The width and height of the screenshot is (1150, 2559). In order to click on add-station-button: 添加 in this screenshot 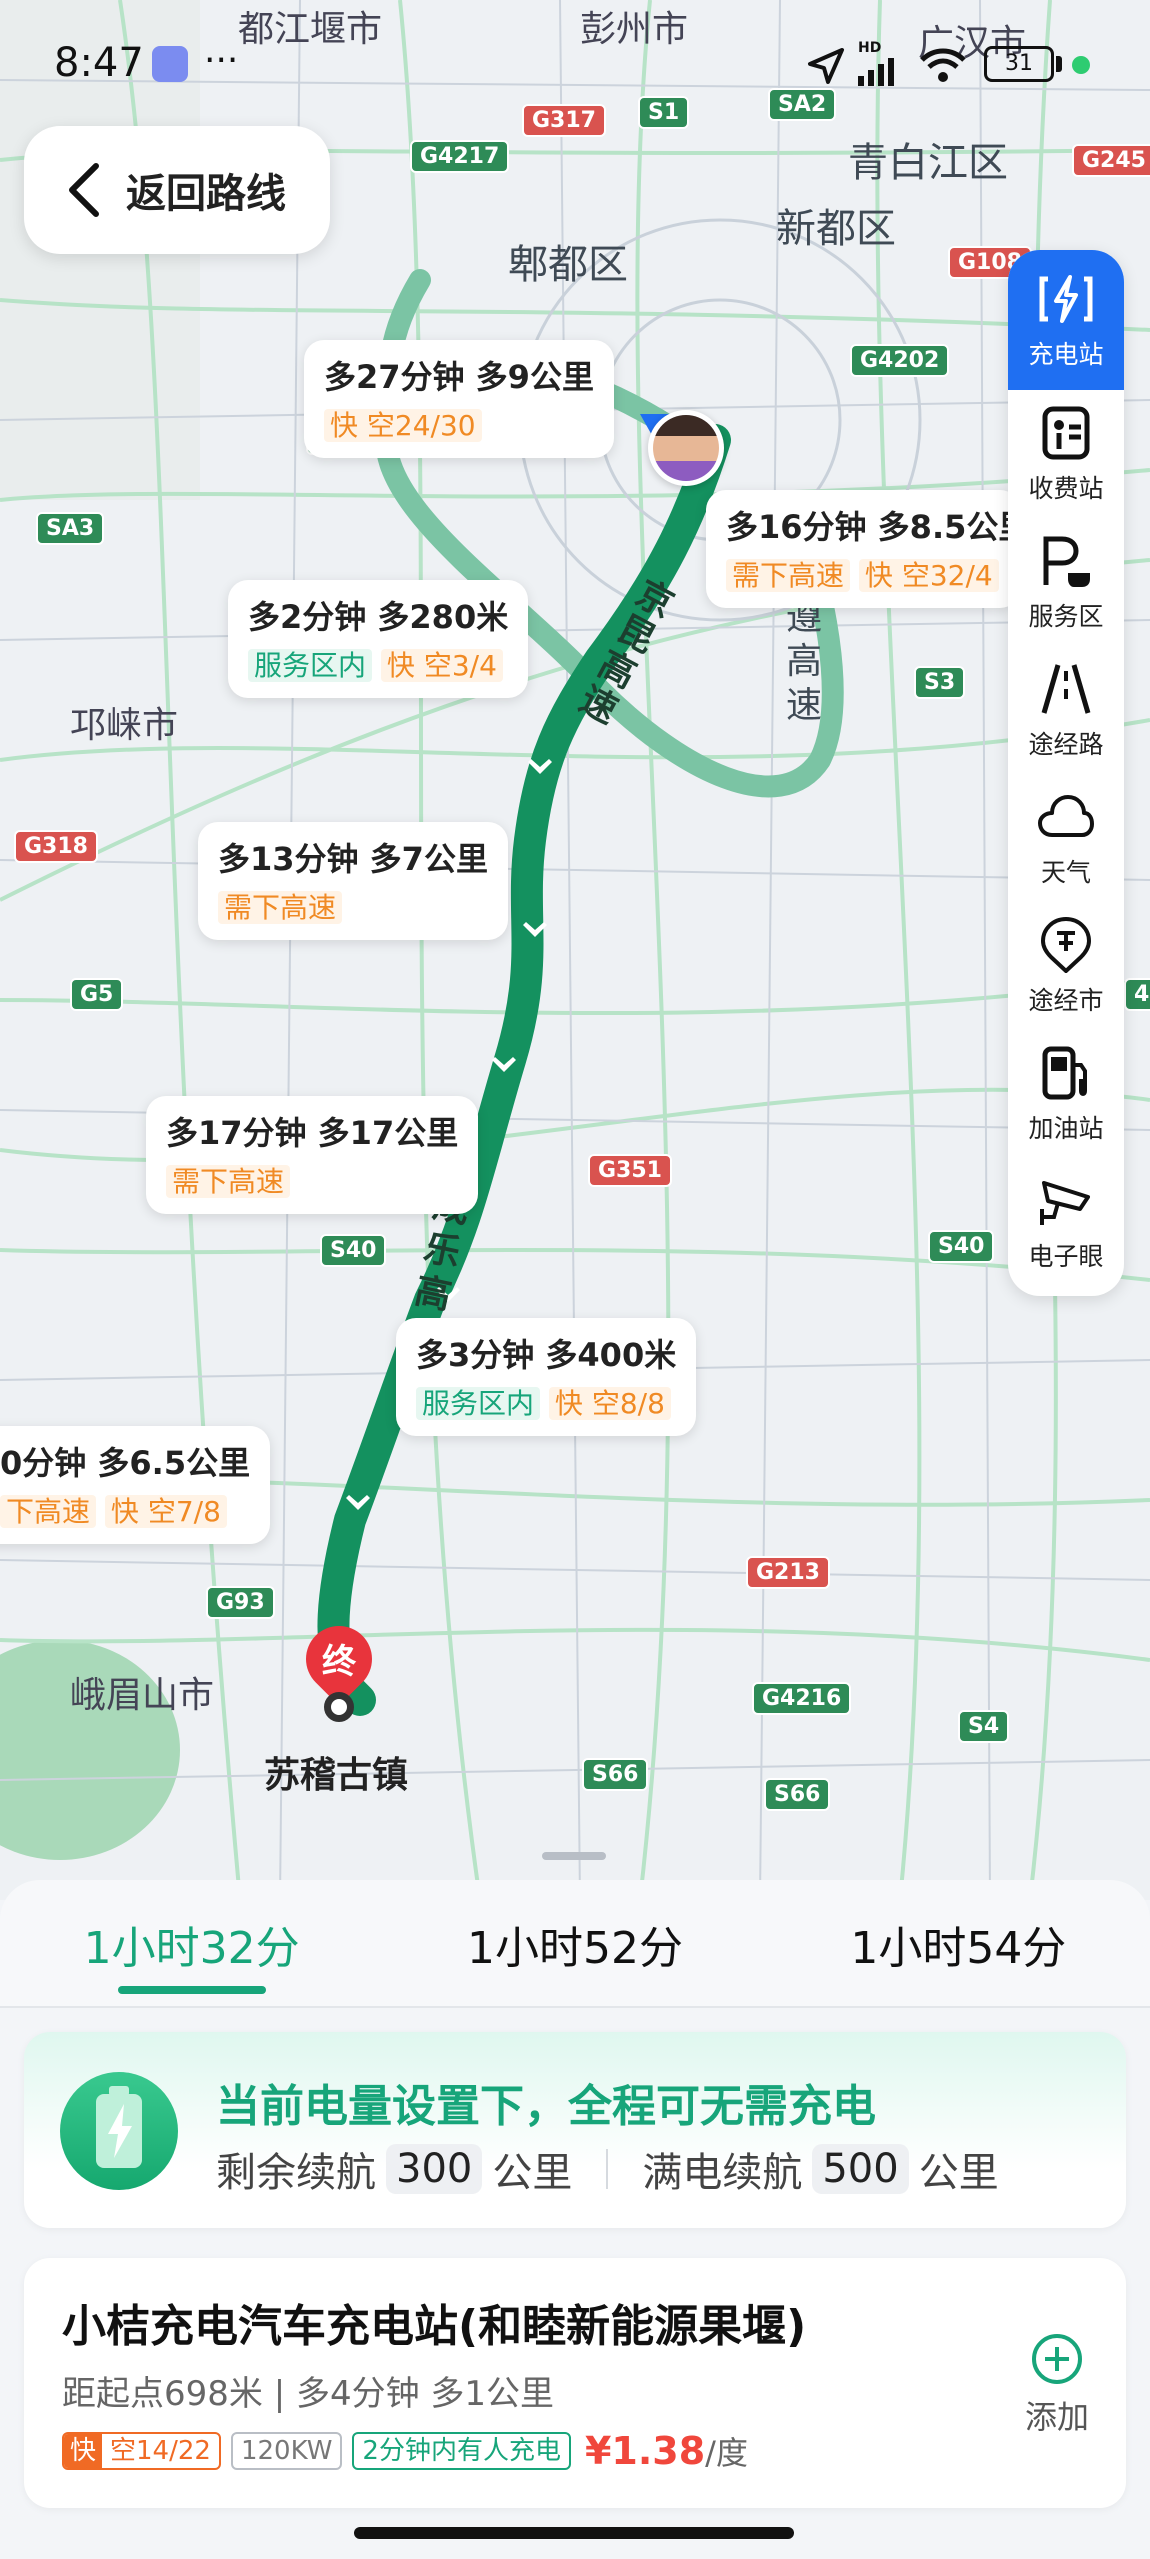, I will do `click(1057, 2385)`.